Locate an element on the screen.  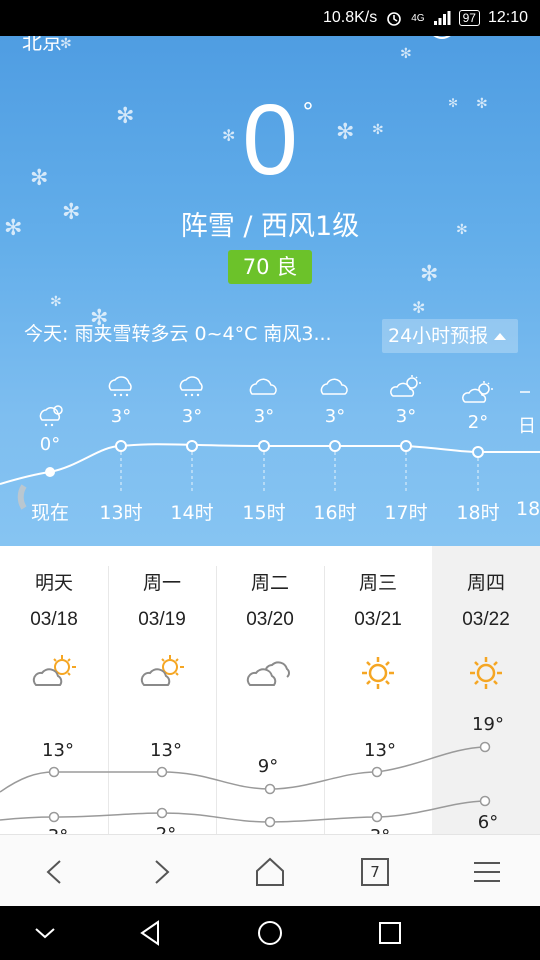
hourly-forecast-button: 24小时预报 is located at coordinates (450, 336).